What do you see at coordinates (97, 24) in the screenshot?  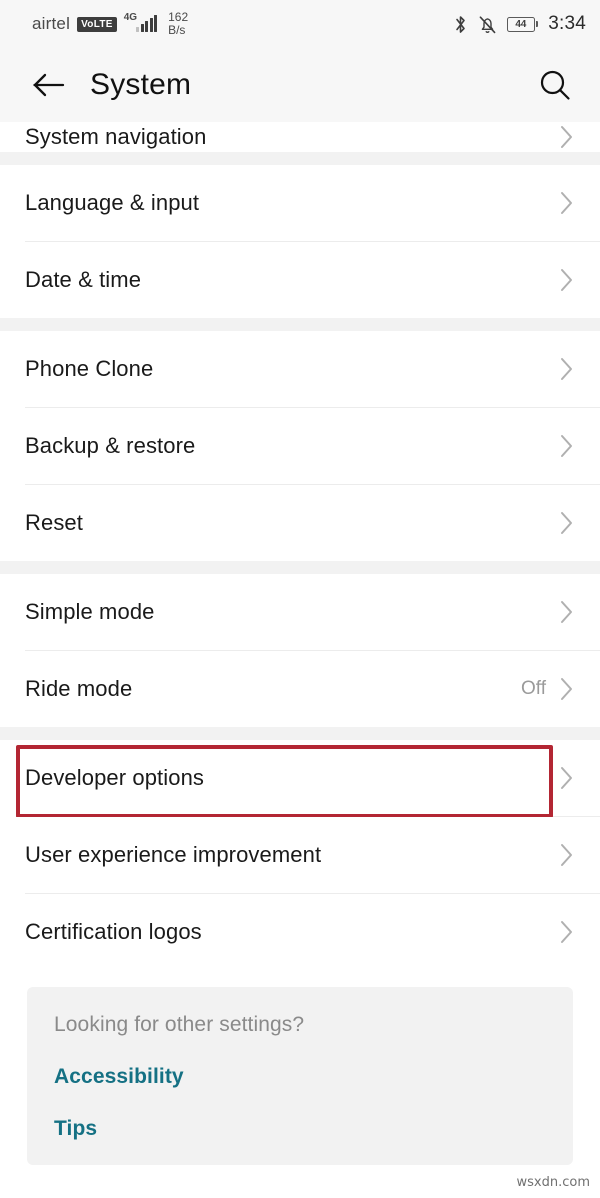 I see `volte-badge: VoLTE` at bounding box center [97, 24].